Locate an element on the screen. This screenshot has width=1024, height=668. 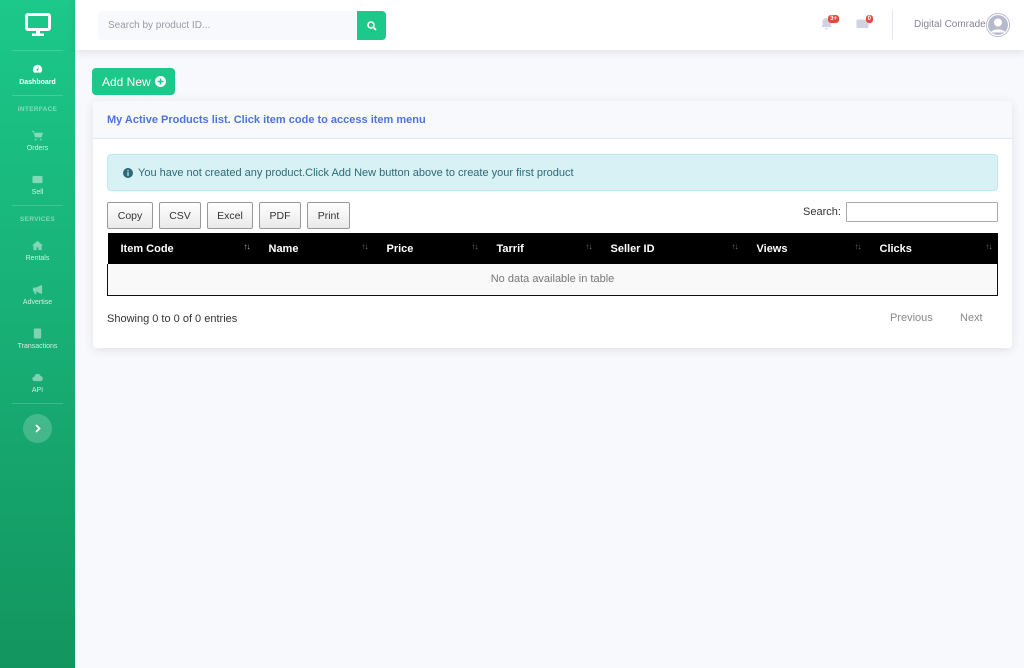
column-header: Tarrif ↑↓ is located at coordinates (541, 248).